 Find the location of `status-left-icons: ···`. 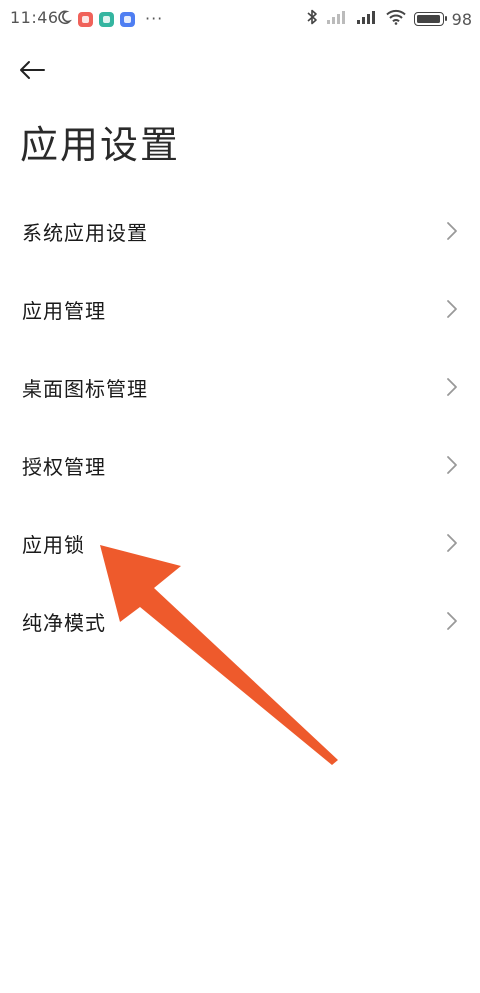

status-left-icons: ··· is located at coordinates (109, 19).